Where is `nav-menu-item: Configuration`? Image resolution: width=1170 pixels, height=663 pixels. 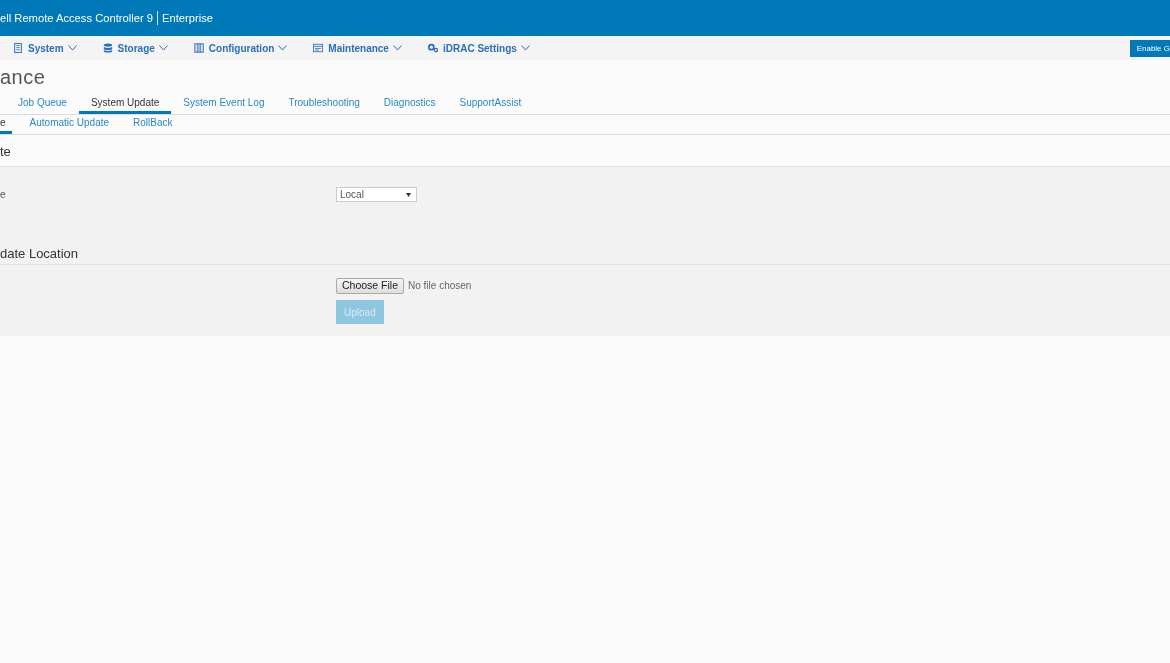 nav-menu-item: Configuration is located at coordinates (240, 48).